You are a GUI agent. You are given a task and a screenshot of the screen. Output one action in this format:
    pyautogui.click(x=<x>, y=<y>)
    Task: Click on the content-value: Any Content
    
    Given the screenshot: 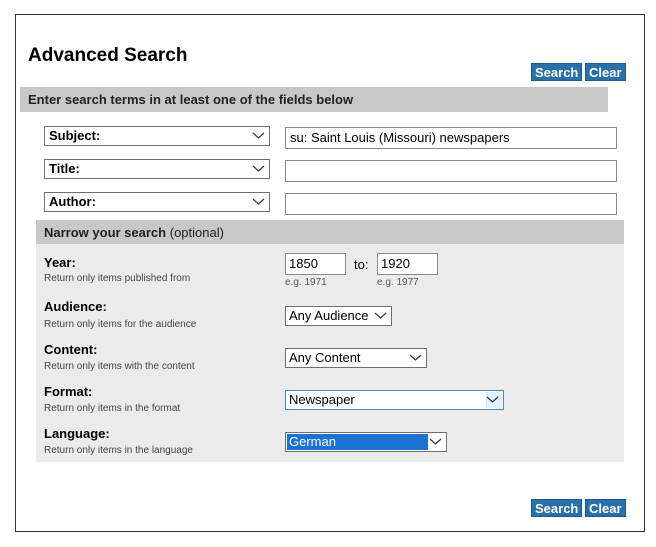 What is the action you would take?
    pyautogui.click(x=325, y=357)
    